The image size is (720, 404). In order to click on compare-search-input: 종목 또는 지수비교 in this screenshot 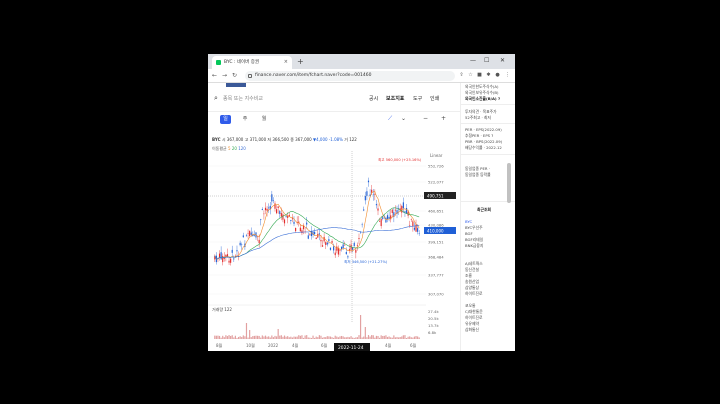, I will do `click(243, 98)`.